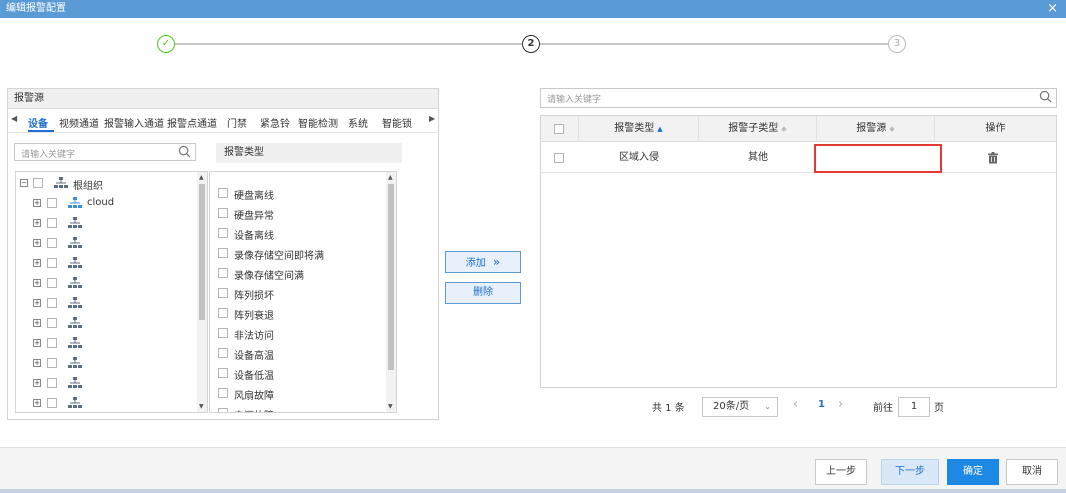 Image resolution: width=1066 pixels, height=493 pixels. What do you see at coordinates (1052, 8) in the screenshot?
I see `close-icon: ×` at bounding box center [1052, 8].